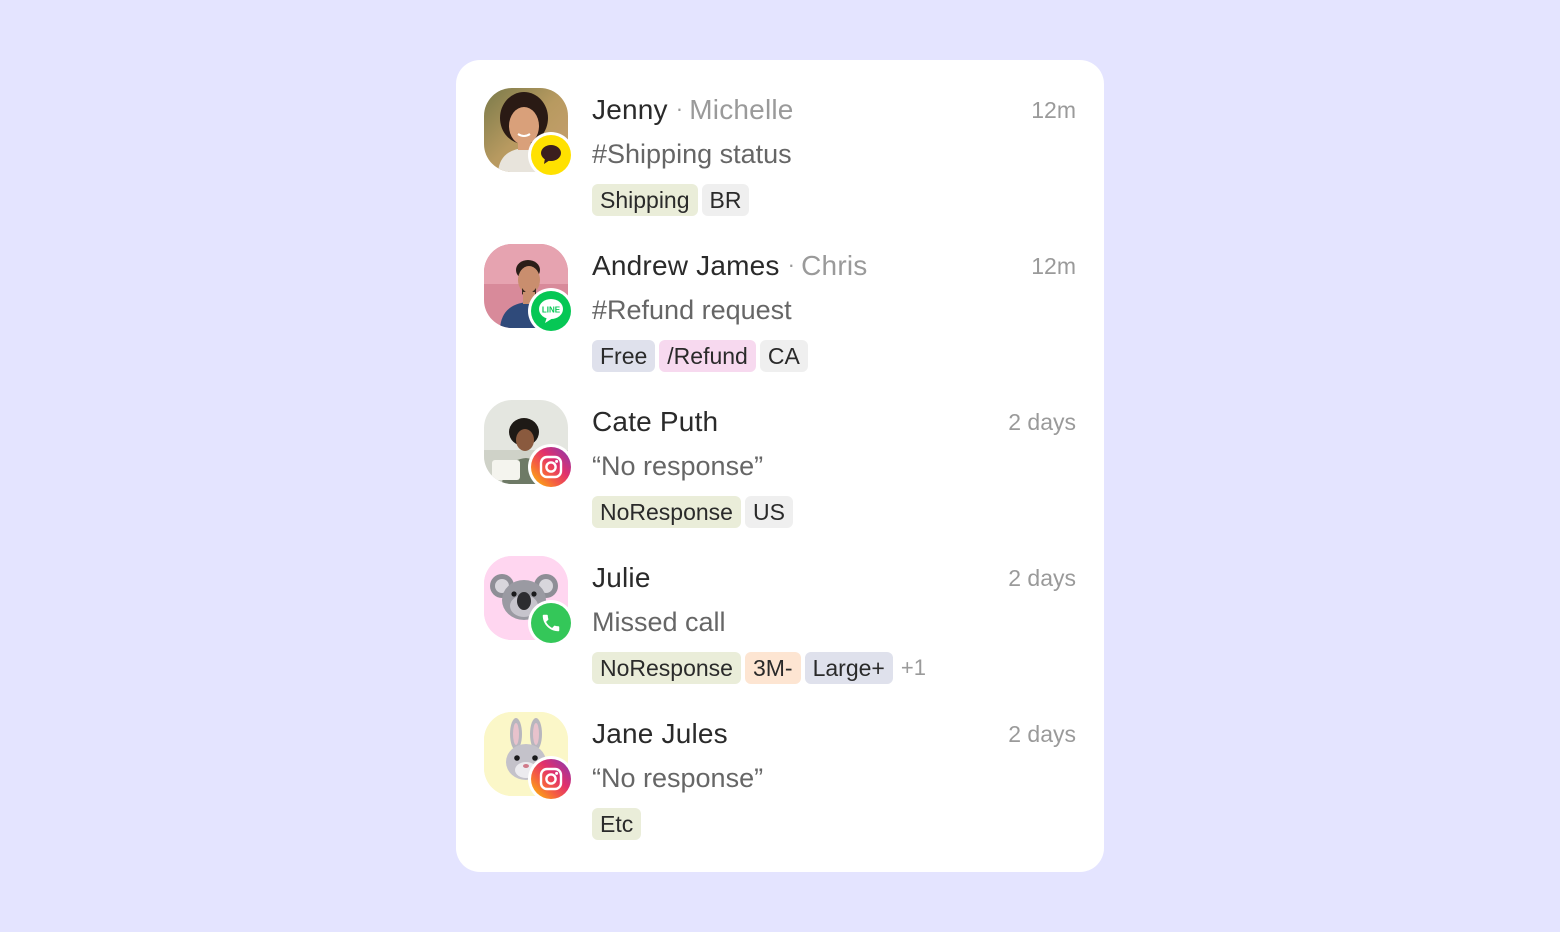  Describe the element at coordinates (783, 356) in the screenshot. I see `tag: CA` at that location.